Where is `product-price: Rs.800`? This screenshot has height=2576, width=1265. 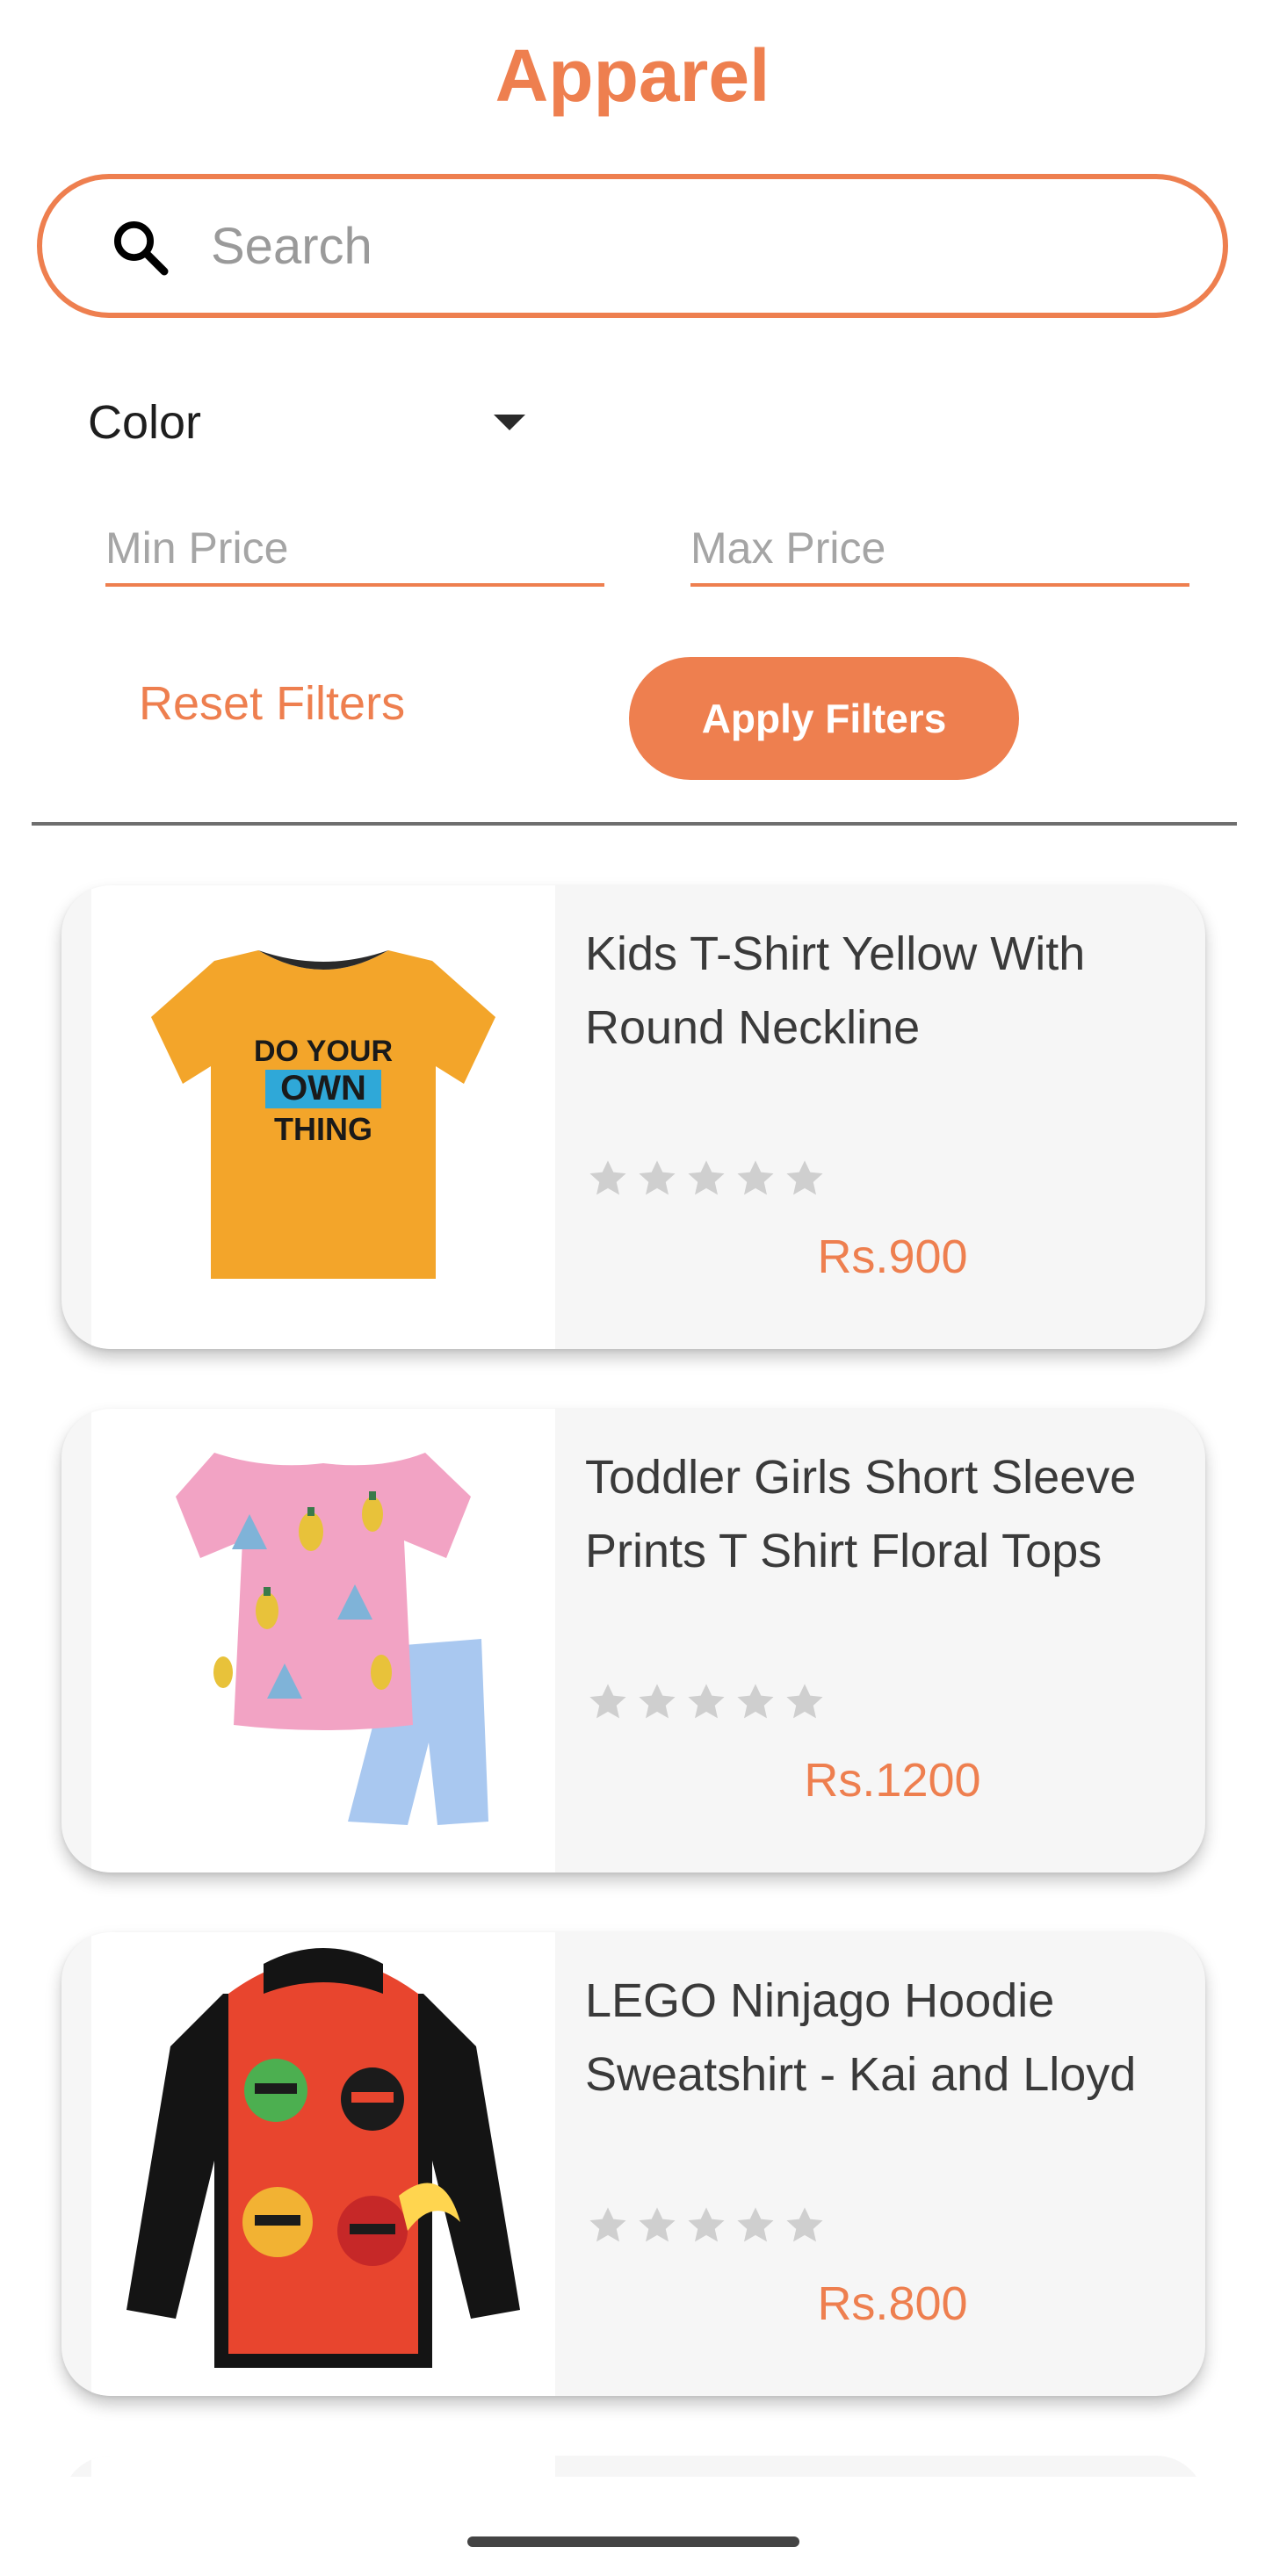
product-price: Rs.800 is located at coordinates (892, 2303).